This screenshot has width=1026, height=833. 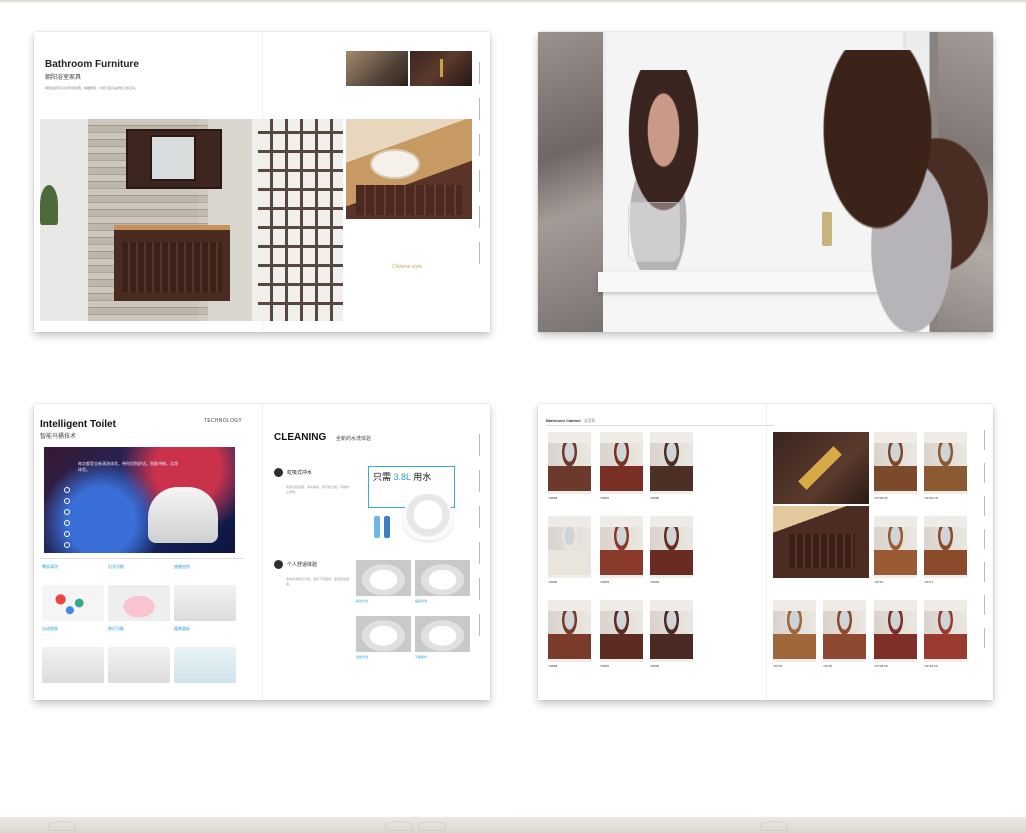 I want to click on feature-cell-title: 妇洗功能, so click(x=116, y=566).